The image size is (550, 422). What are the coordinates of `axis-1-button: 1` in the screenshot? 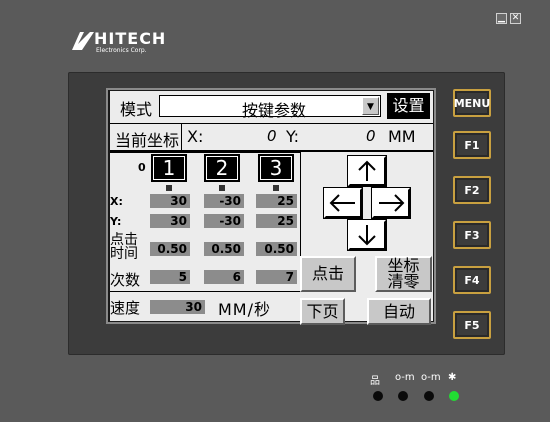 It's located at (169, 168).